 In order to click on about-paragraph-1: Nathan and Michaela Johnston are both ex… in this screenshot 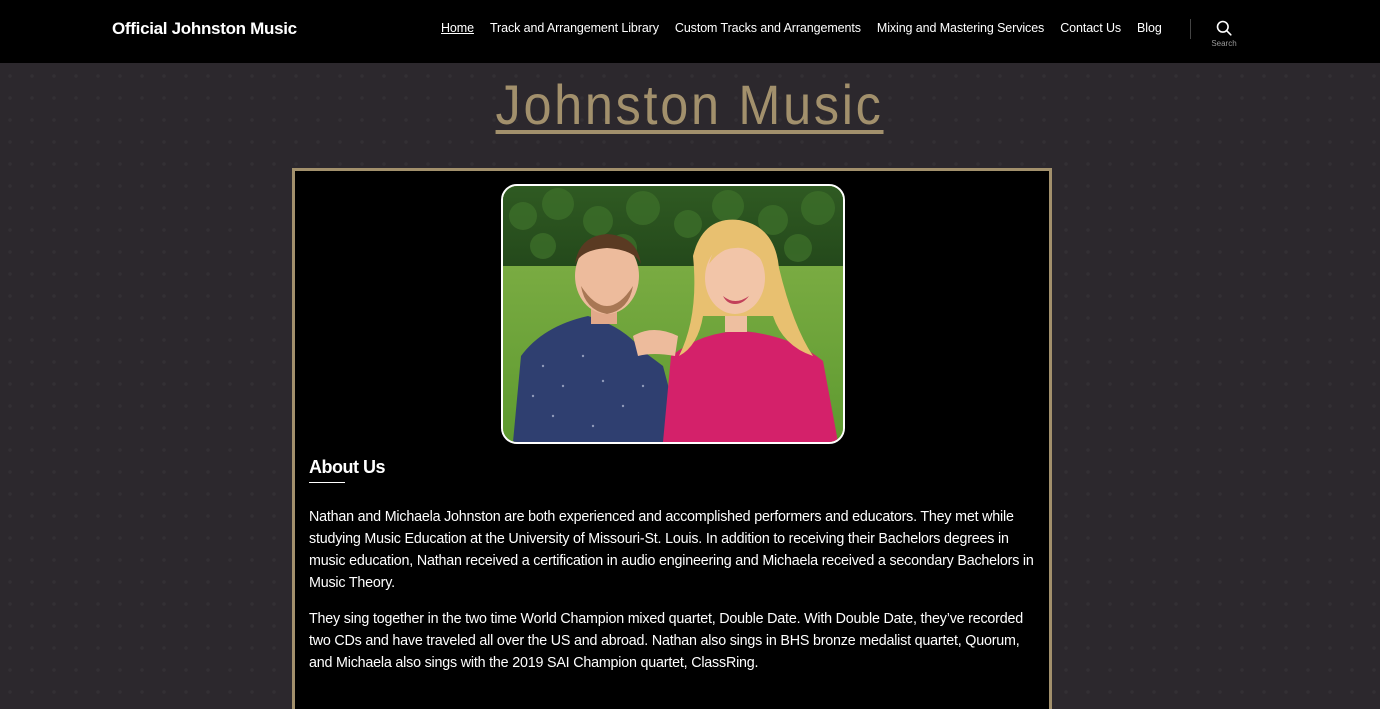, I will do `click(671, 550)`.